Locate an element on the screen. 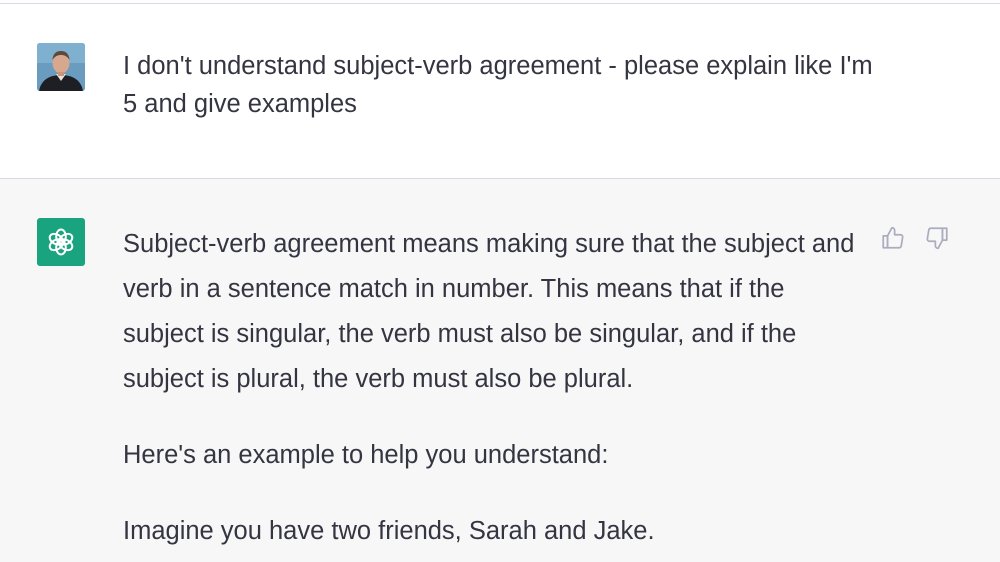 This screenshot has width=1000, height=562. assistant-avatar is located at coordinates (61, 242).